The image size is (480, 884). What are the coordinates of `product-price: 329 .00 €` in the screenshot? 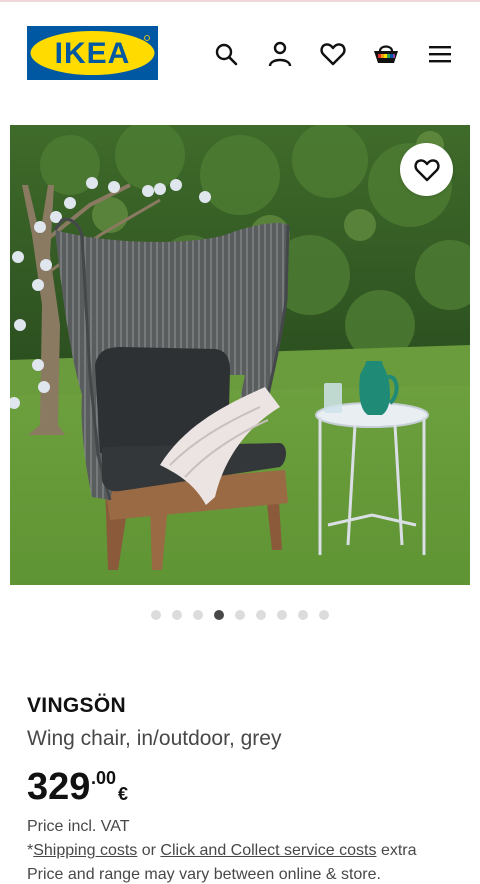 It's located at (77, 787).